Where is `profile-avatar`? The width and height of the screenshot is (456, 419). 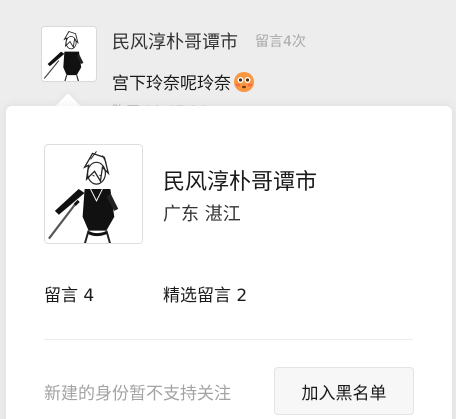 profile-avatar is located at coordinates (93, 194).